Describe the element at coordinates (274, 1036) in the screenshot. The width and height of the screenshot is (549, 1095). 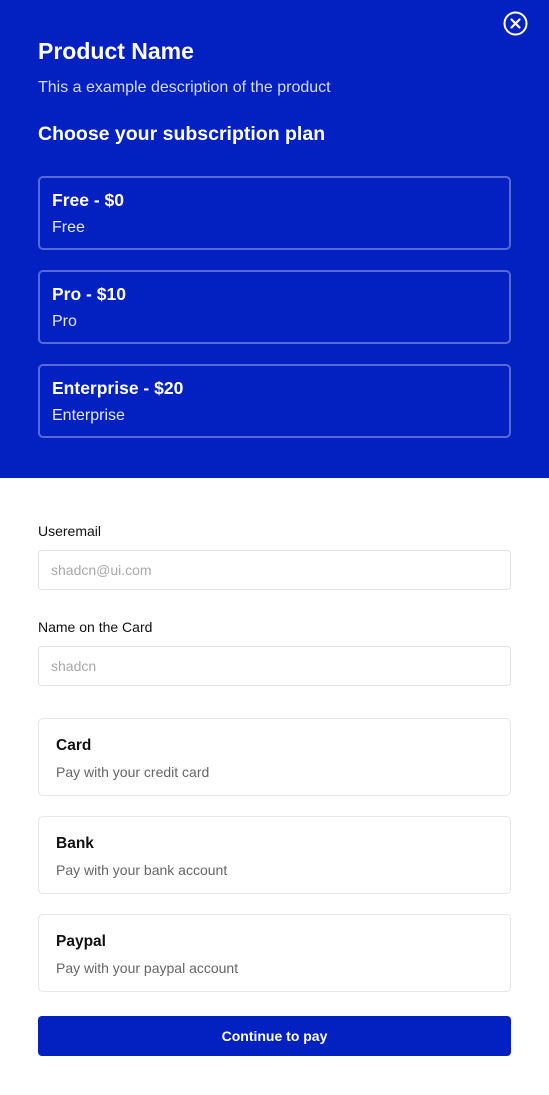
I see `continue-to-pay-button: Continue to pay` at that location.